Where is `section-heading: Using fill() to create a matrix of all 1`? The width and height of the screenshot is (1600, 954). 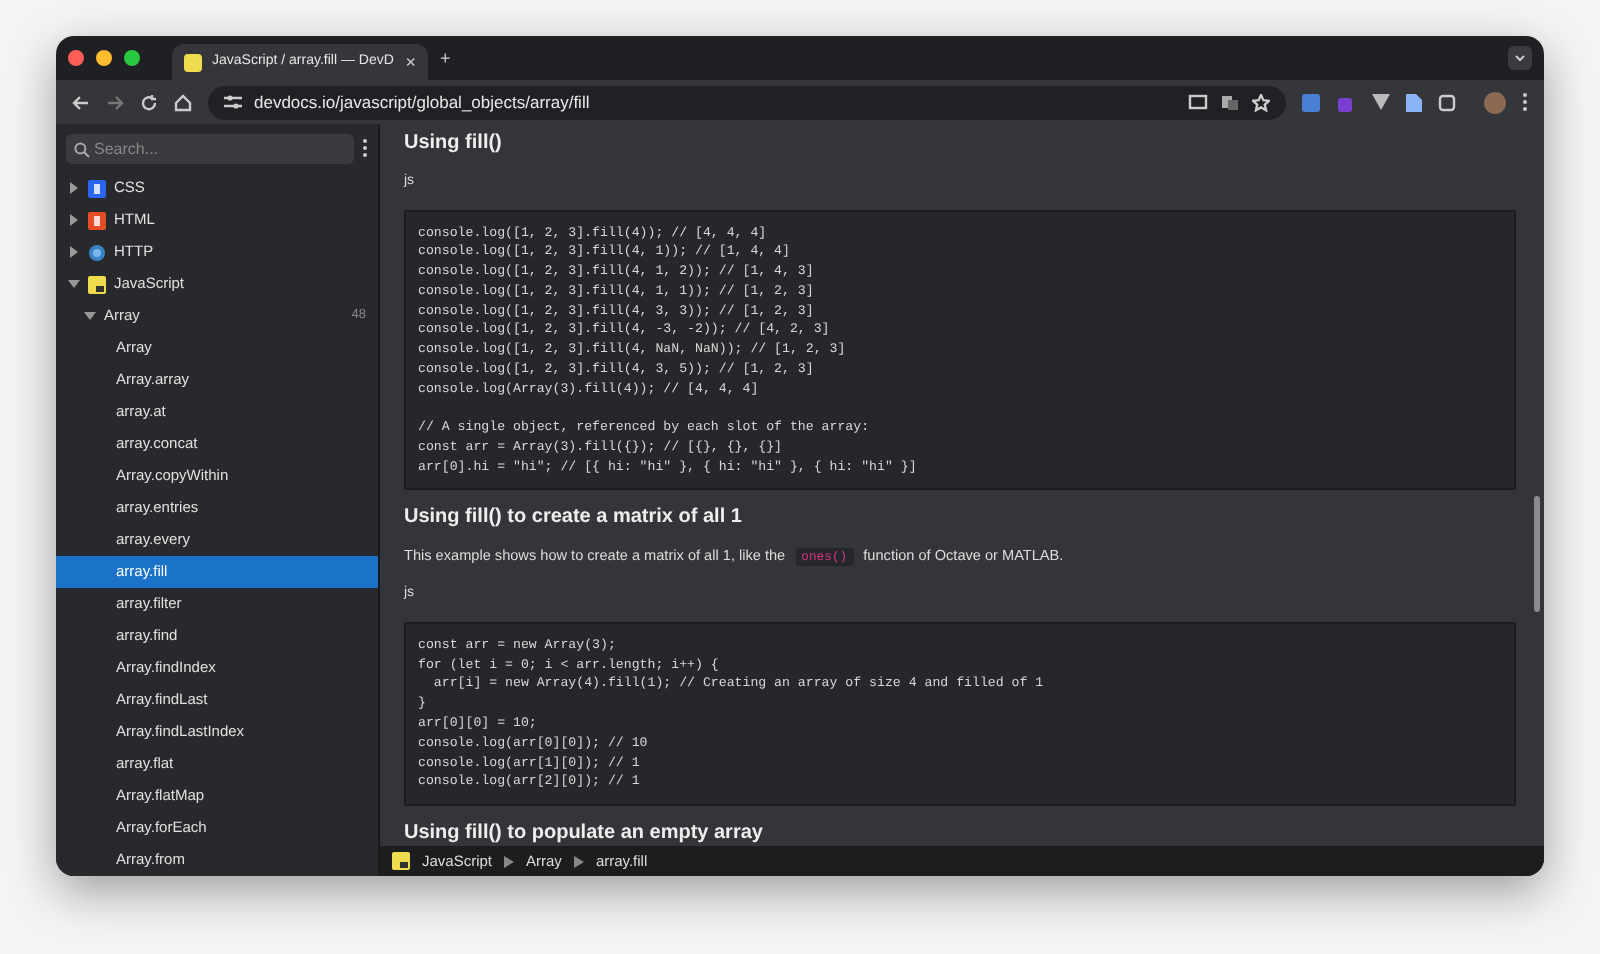
section-heading: Using fill() to create a matrix of all 1 is located at coordinates (574, 518).